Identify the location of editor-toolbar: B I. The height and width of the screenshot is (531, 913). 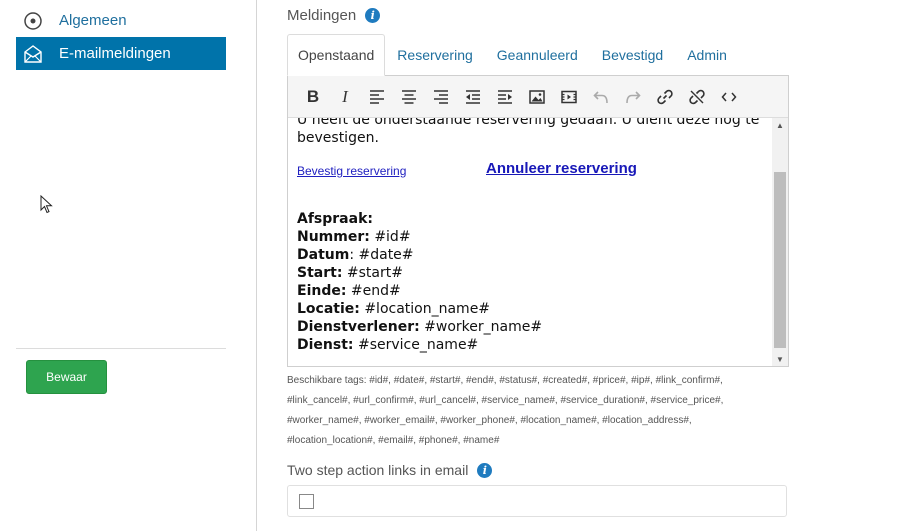
(538, 97).